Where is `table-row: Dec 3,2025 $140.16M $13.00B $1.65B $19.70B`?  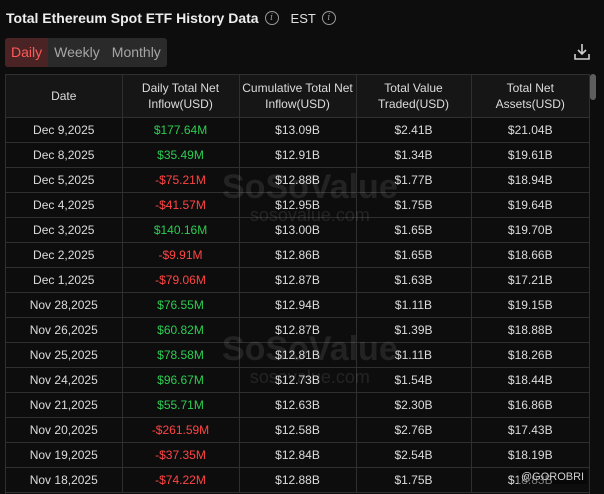 table-row: Dec 3,2025 $140.16M $13.00B $1.65B $19.70B is located at coordinates (297, 230).